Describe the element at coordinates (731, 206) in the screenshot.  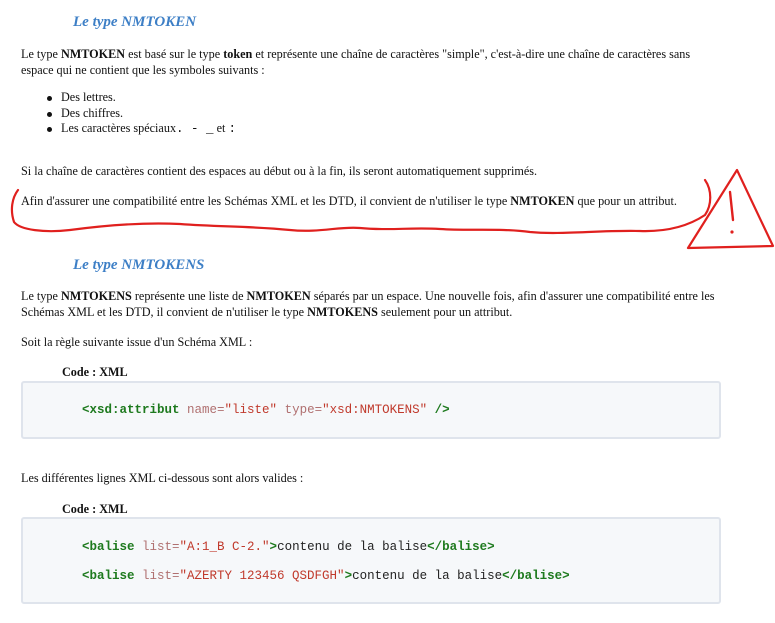
I see `warning-bar` at that location.